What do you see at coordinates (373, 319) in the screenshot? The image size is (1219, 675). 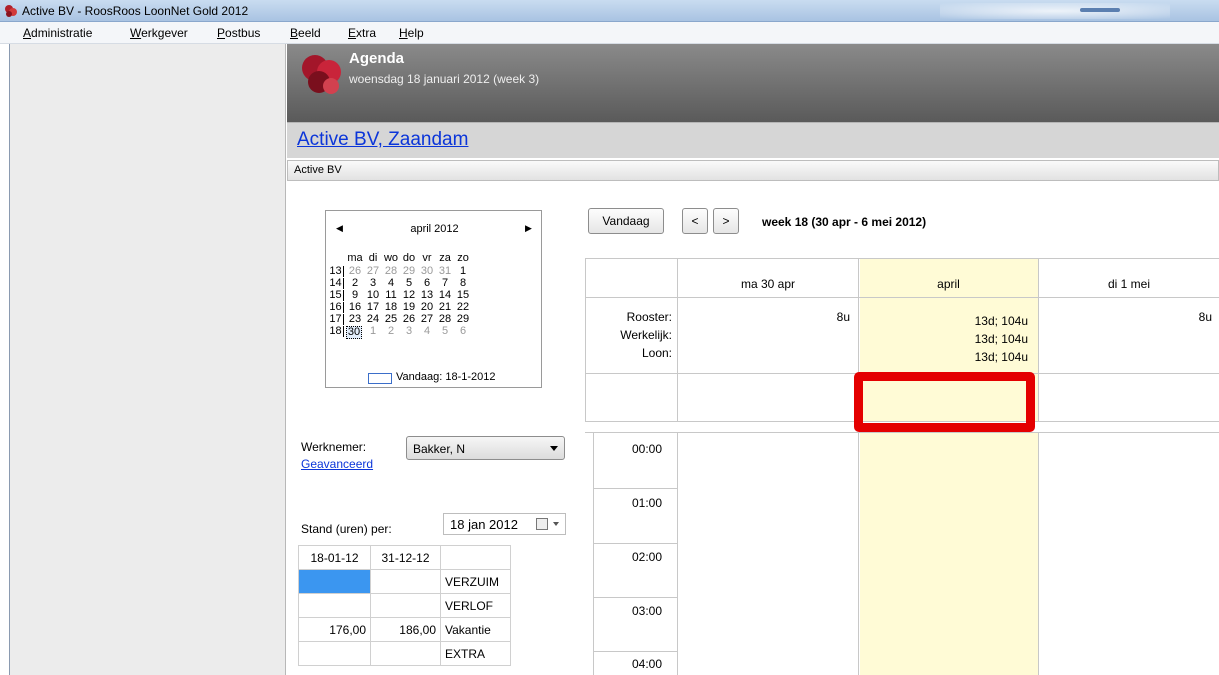 I see `calendar-day: 24` at bounding box center [373, 319].